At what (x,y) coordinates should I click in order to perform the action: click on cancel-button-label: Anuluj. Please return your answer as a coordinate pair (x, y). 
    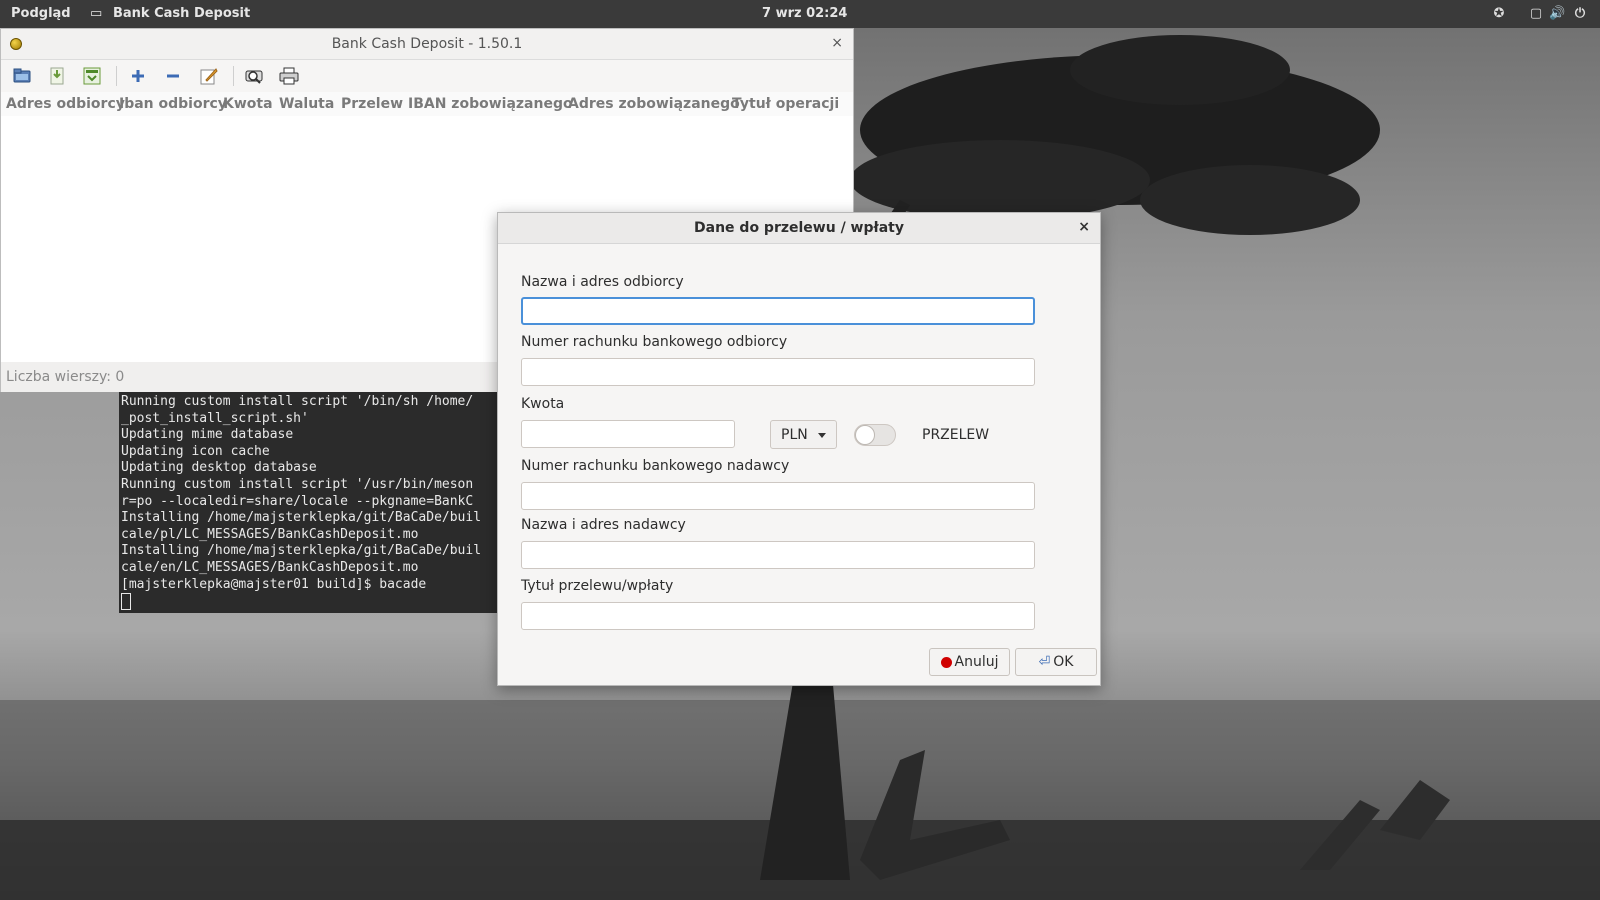
    Looking at the image, I should click on (976, 662).